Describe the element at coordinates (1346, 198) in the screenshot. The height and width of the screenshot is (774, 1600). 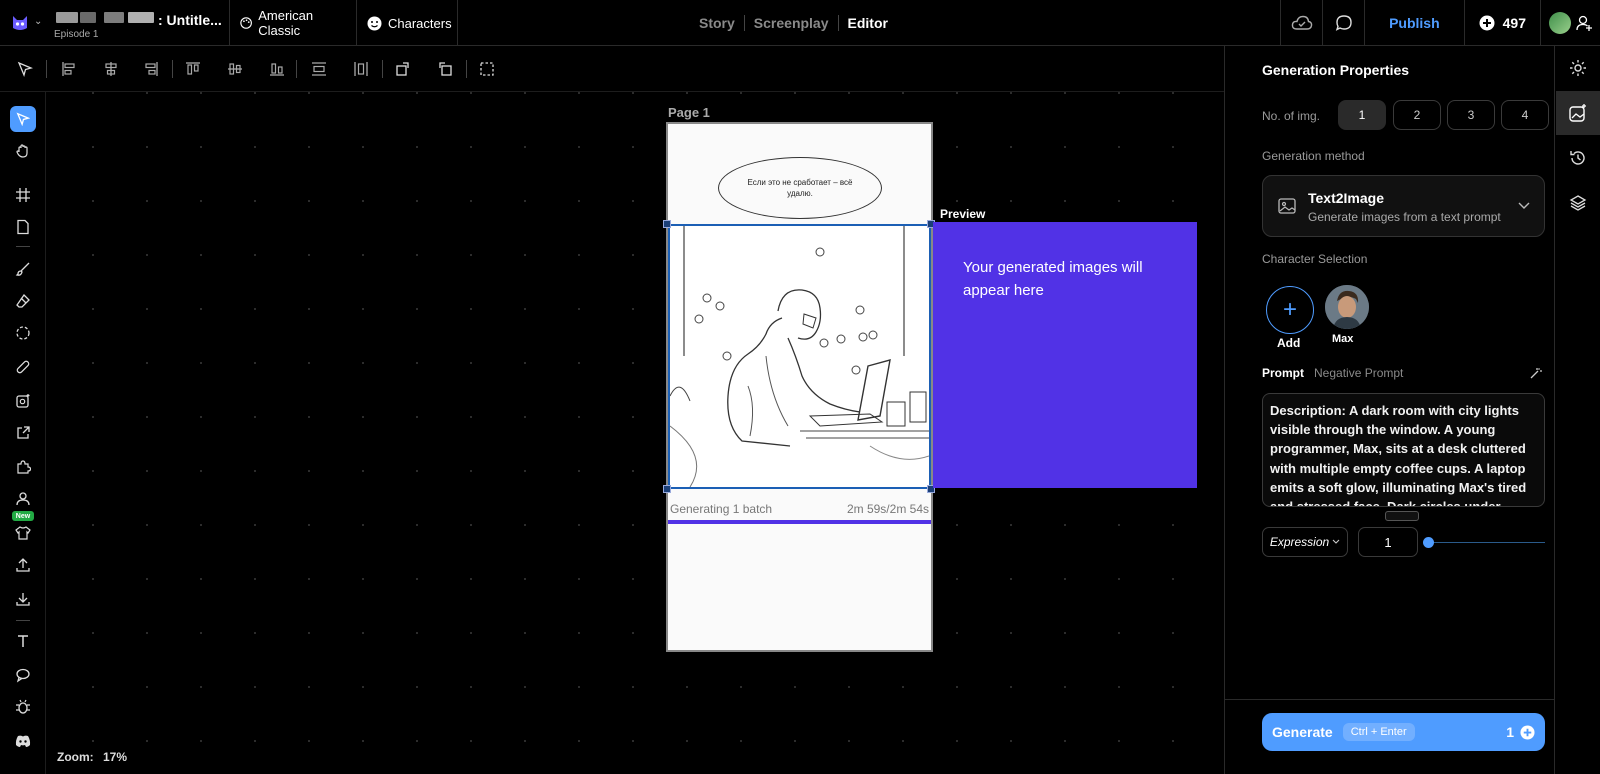
I see `method-title: Text2Image` at that location.